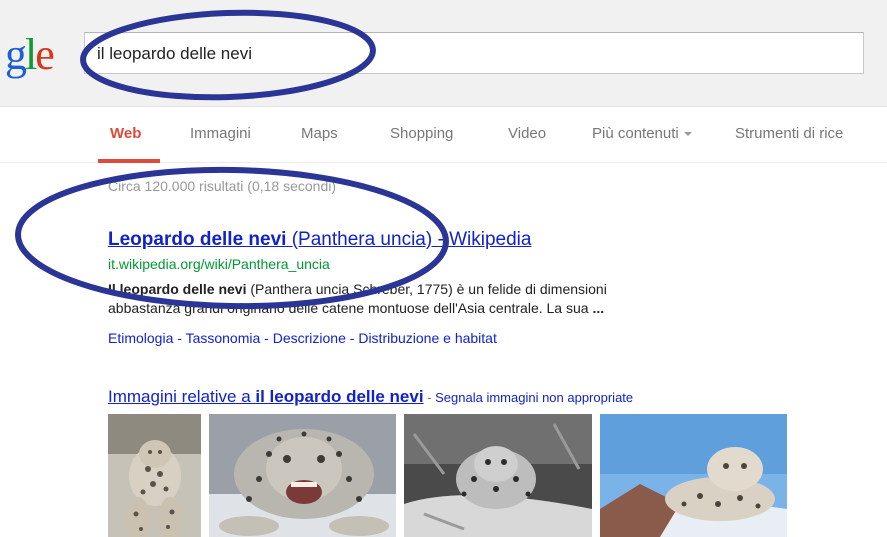  What do you see at coordinates (223, 338) in the screenshot?
I see `sitelink-tassonomia: Tassonomia` at bounding box center [223, 338].